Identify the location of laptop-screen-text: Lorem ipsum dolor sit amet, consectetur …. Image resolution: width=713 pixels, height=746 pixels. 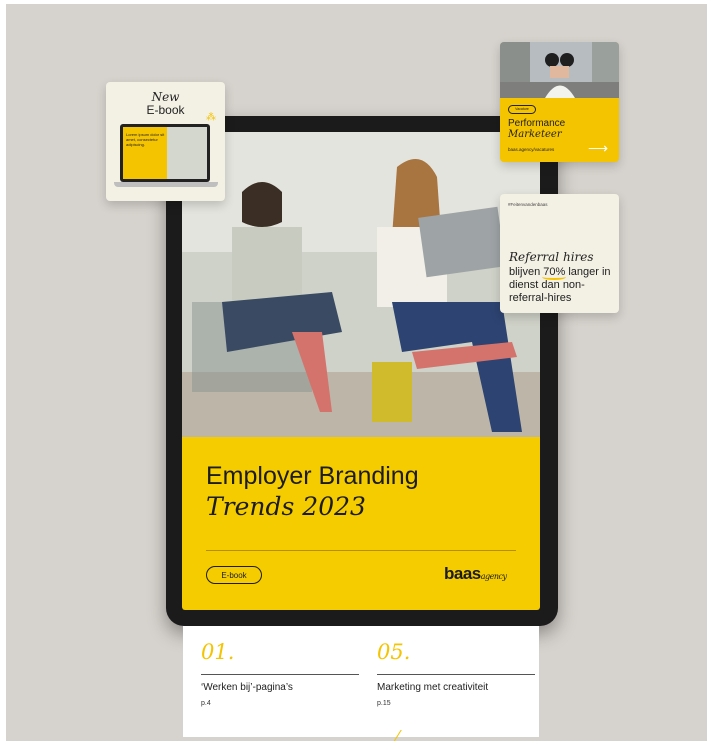
(145, 139).